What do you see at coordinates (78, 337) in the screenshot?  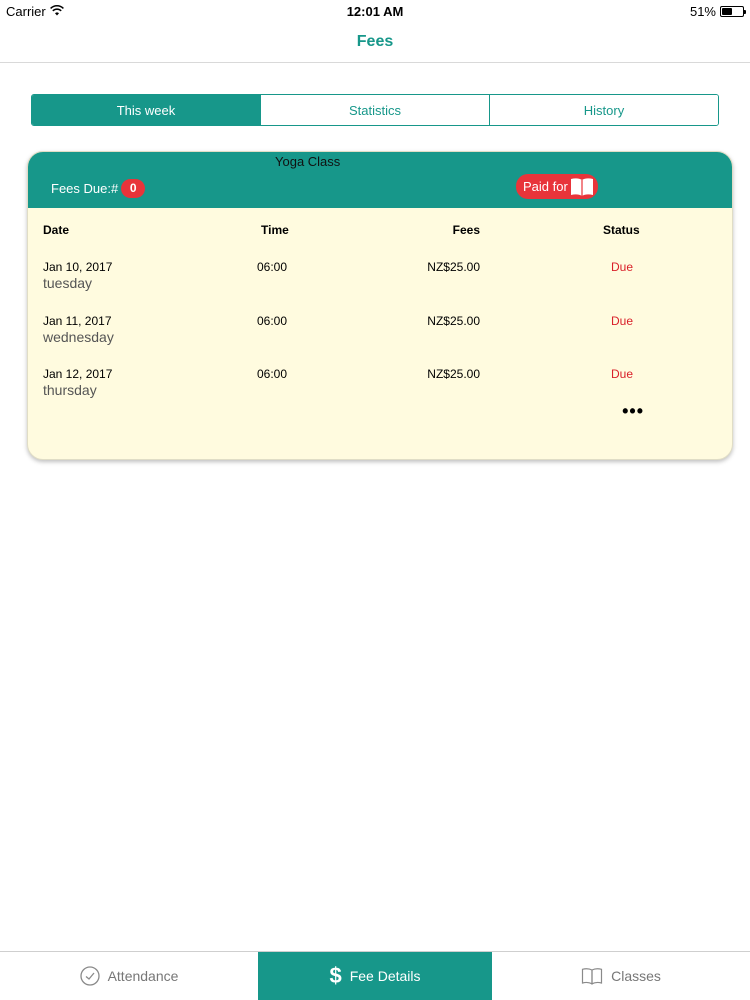 I see `row-day: wednesday` at bounding box center [78, 337].